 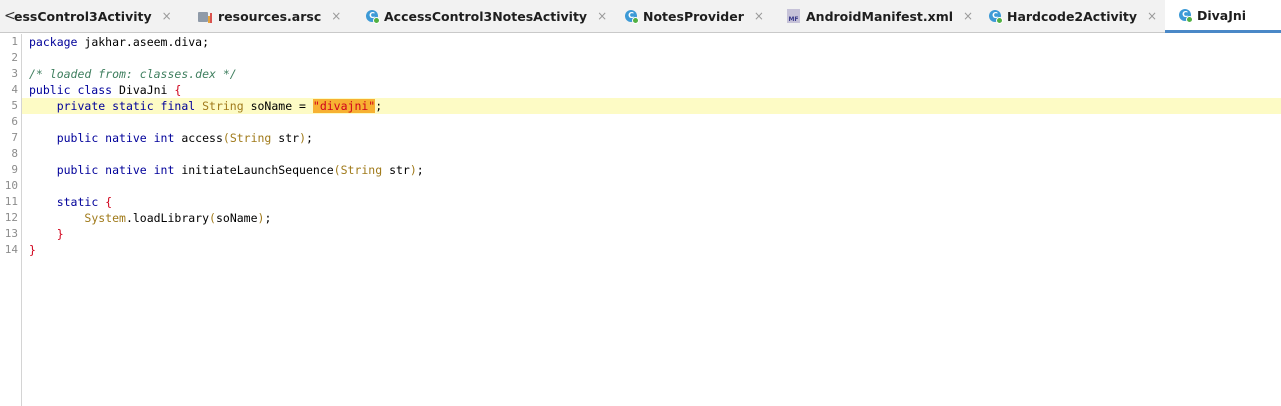 I want to click on tab-label: essControl3Activity, so click(x=83, y=16).